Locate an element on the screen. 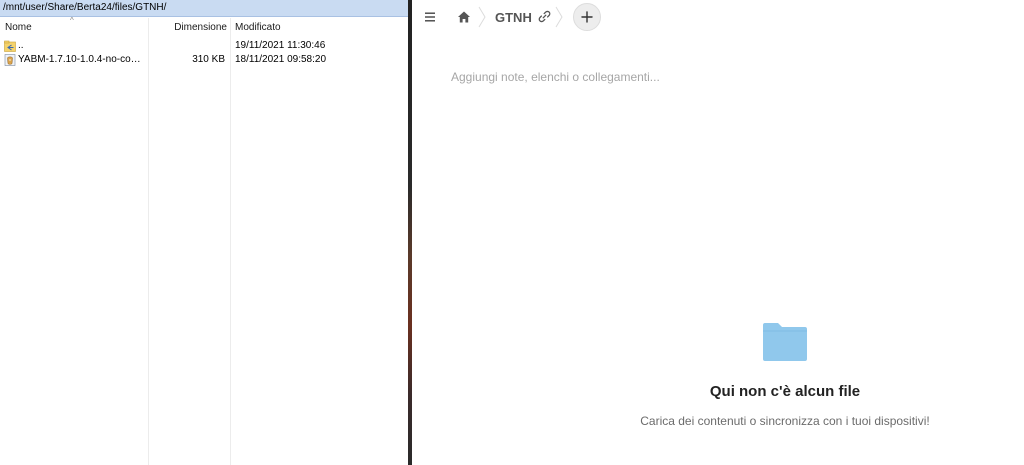 Image resolution: width=1024 pixels, height=465 pixels. sort-ascending-icon: ^ is located at coordinates (72, 20).